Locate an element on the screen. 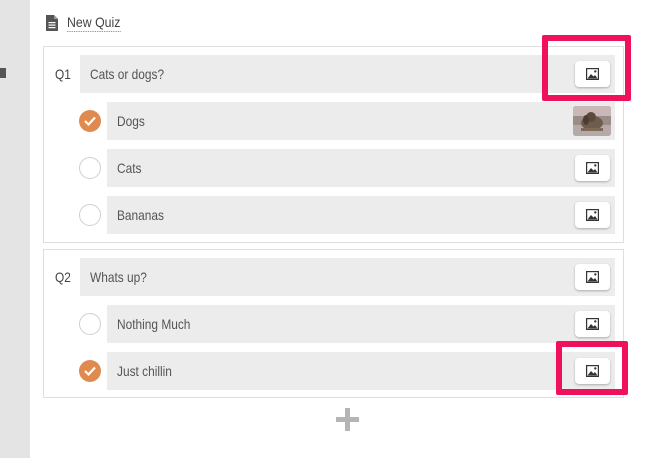 The height and width of the screenshot is (458, 669). answer-row: Just chillin is located at coordinates (334, 371).